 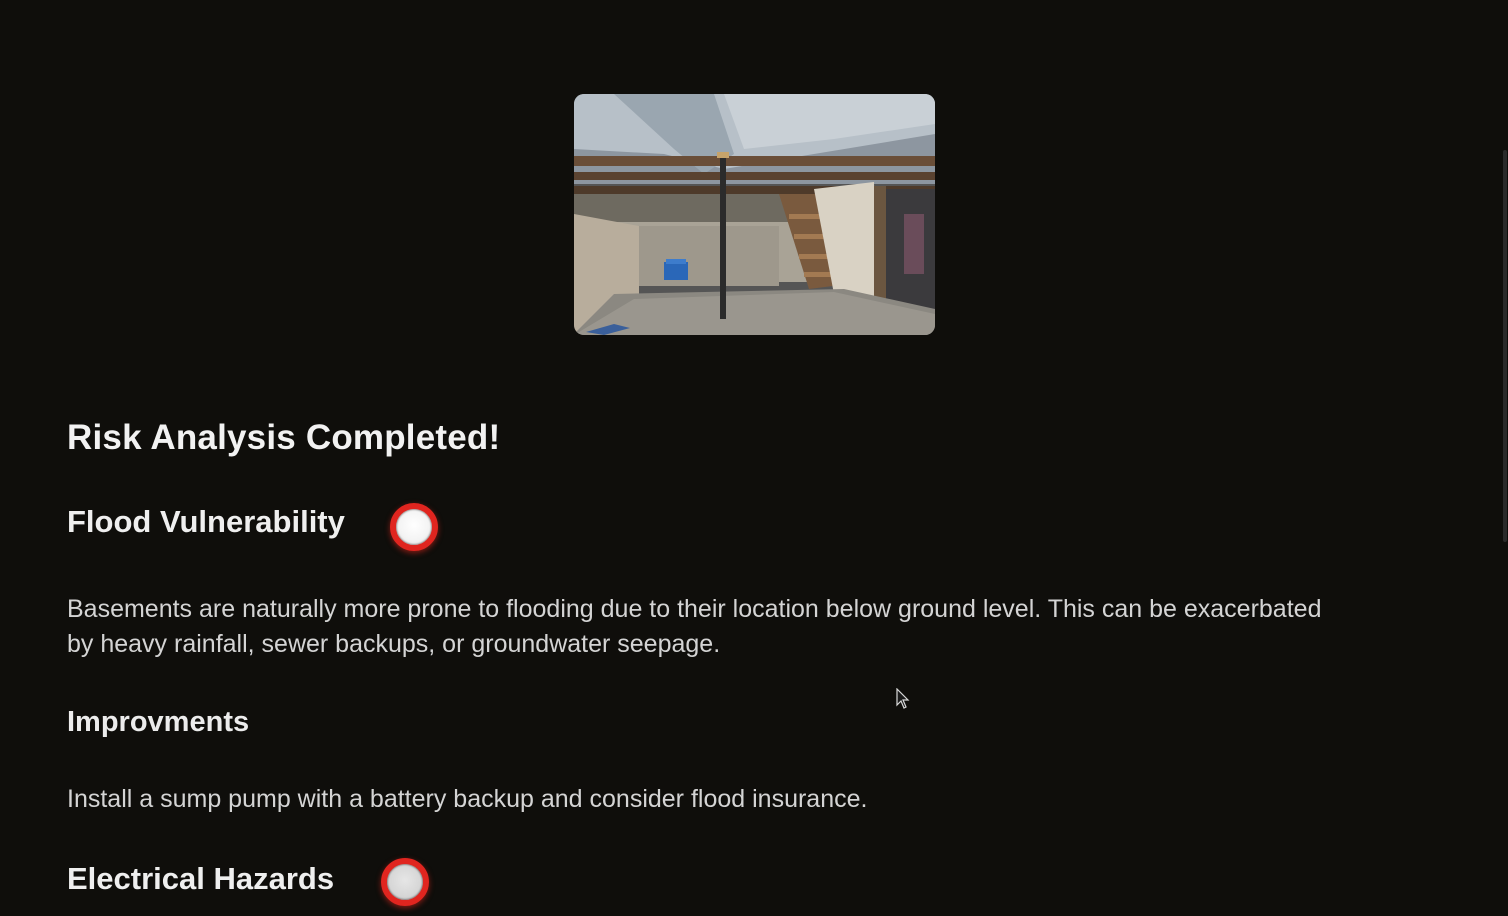 I want to click on flood-risk-indicator-icon, so click(x=414, y=527).